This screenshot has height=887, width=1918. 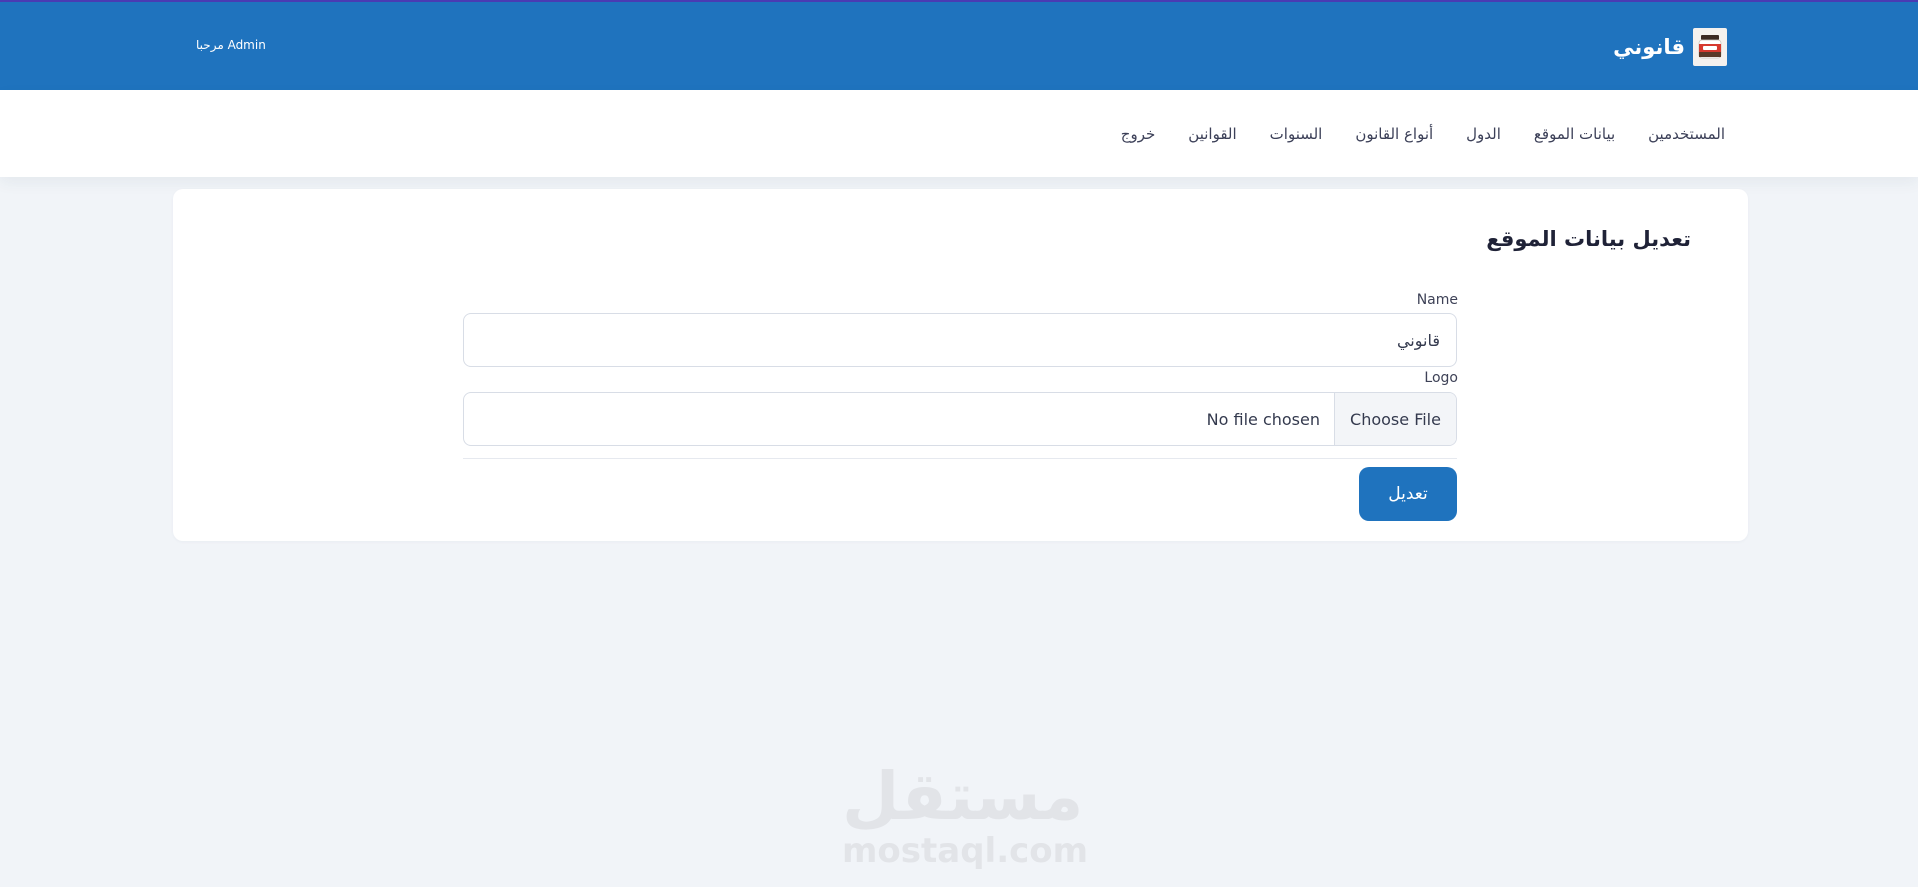 What do you see at coordinates (960, 340) in the screenshot?
I see `name-input` at bounding box center [960, 340].